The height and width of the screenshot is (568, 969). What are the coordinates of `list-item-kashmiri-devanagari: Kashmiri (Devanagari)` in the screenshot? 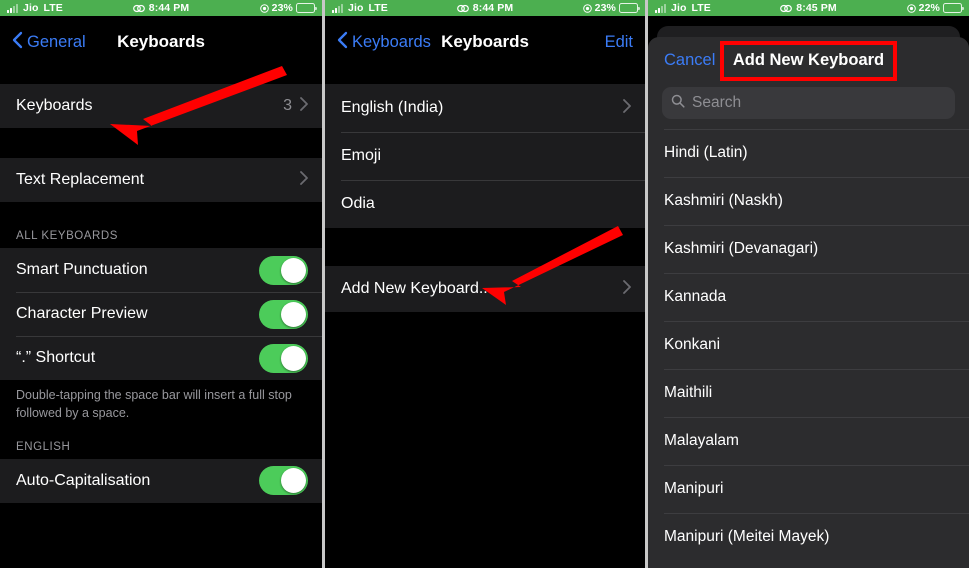 It's located at (808, 249).